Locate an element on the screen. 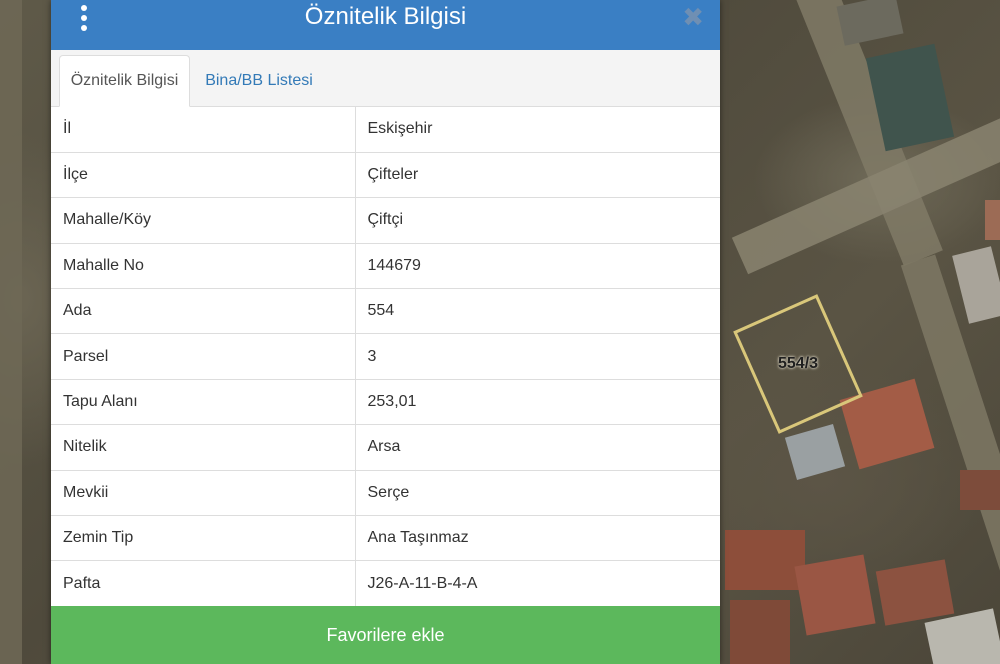 Image resolution: width=1000 pixels, height=664 pixels. attribute-key: İl is located at coordinates (203, 130).